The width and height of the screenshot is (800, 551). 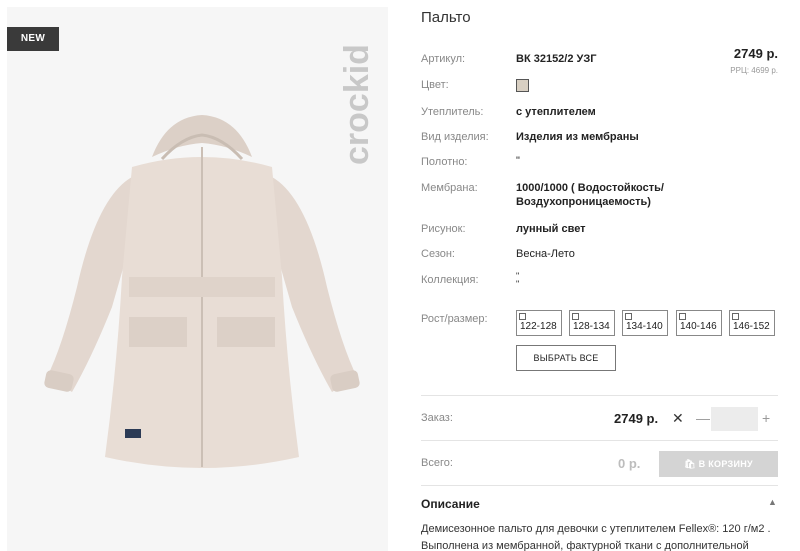 I want to click on size-label: Рост/размер:, so click(x=454, y=319).